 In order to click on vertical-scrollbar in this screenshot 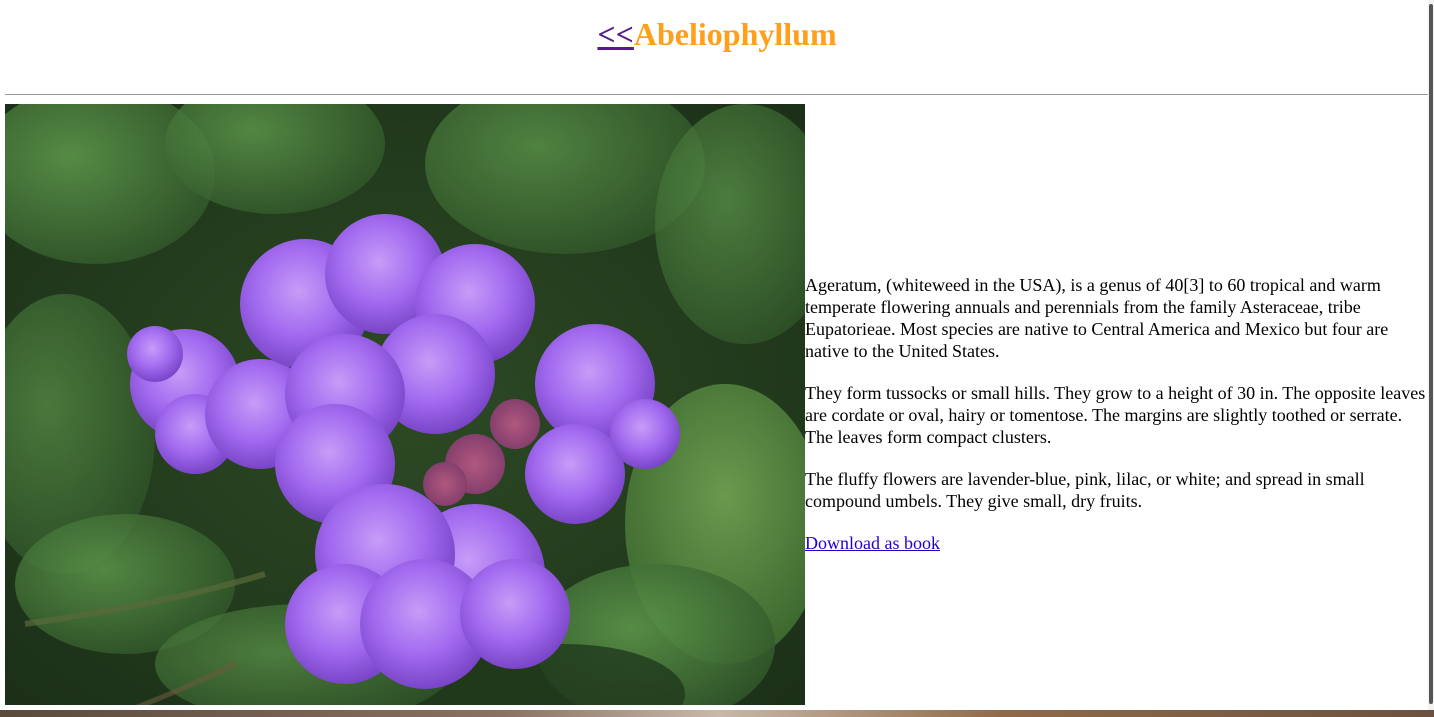, I will do `click(1431, 355)`.